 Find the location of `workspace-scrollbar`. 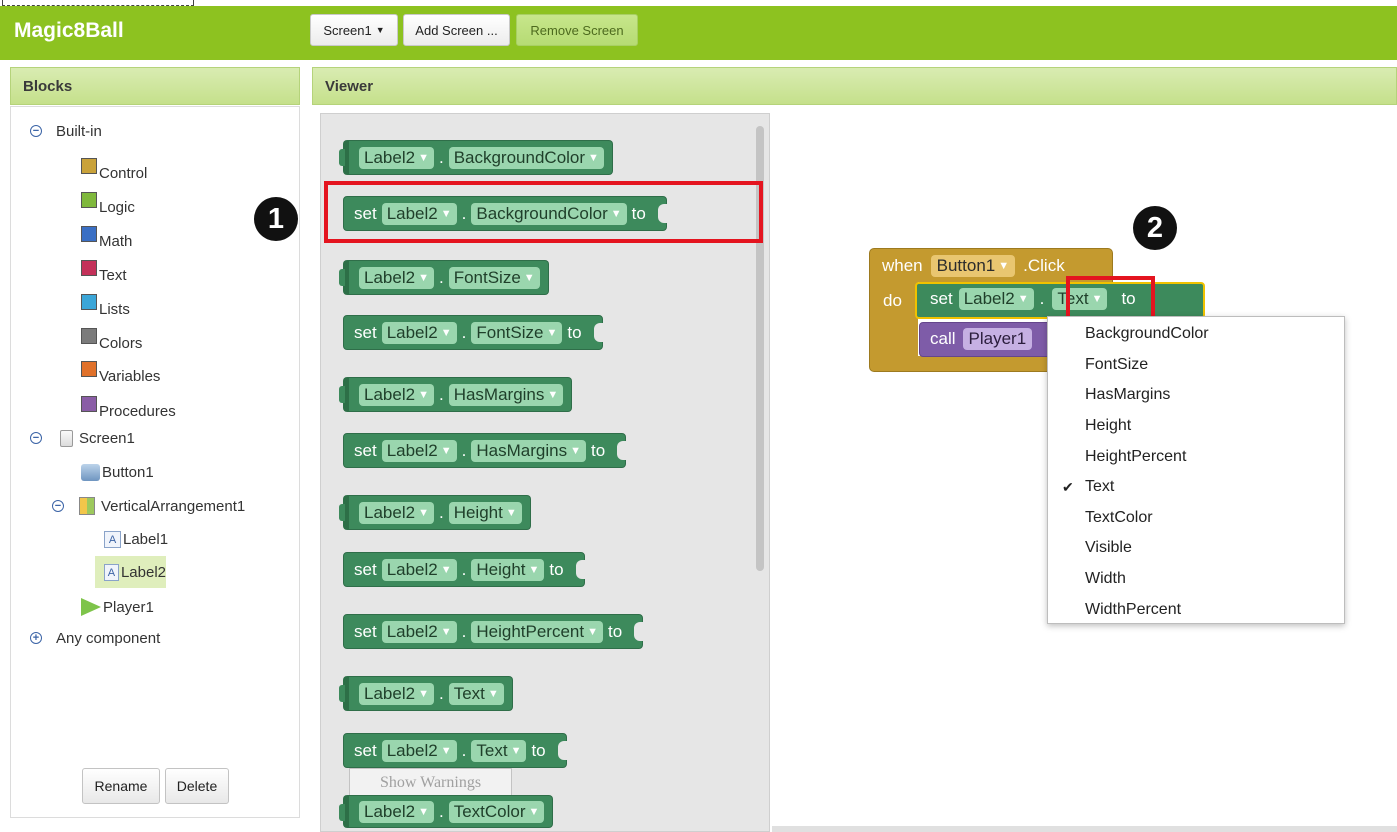

workspace-scrollbar is located at coordinates (1084, 829).